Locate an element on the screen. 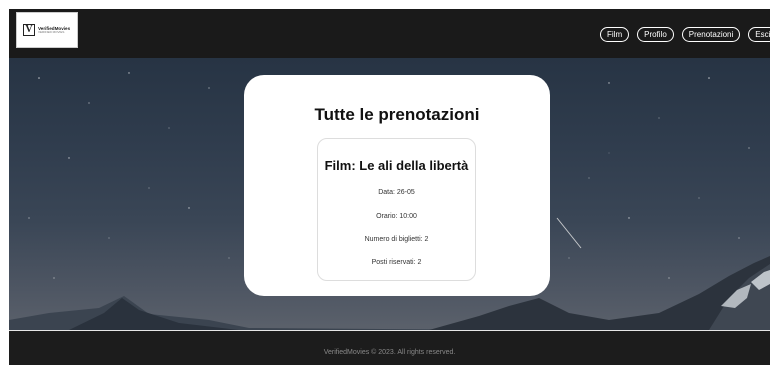 This screenshot has height=365, width=770. nav-esci-button: Esci is located at coordinates (759, 34).